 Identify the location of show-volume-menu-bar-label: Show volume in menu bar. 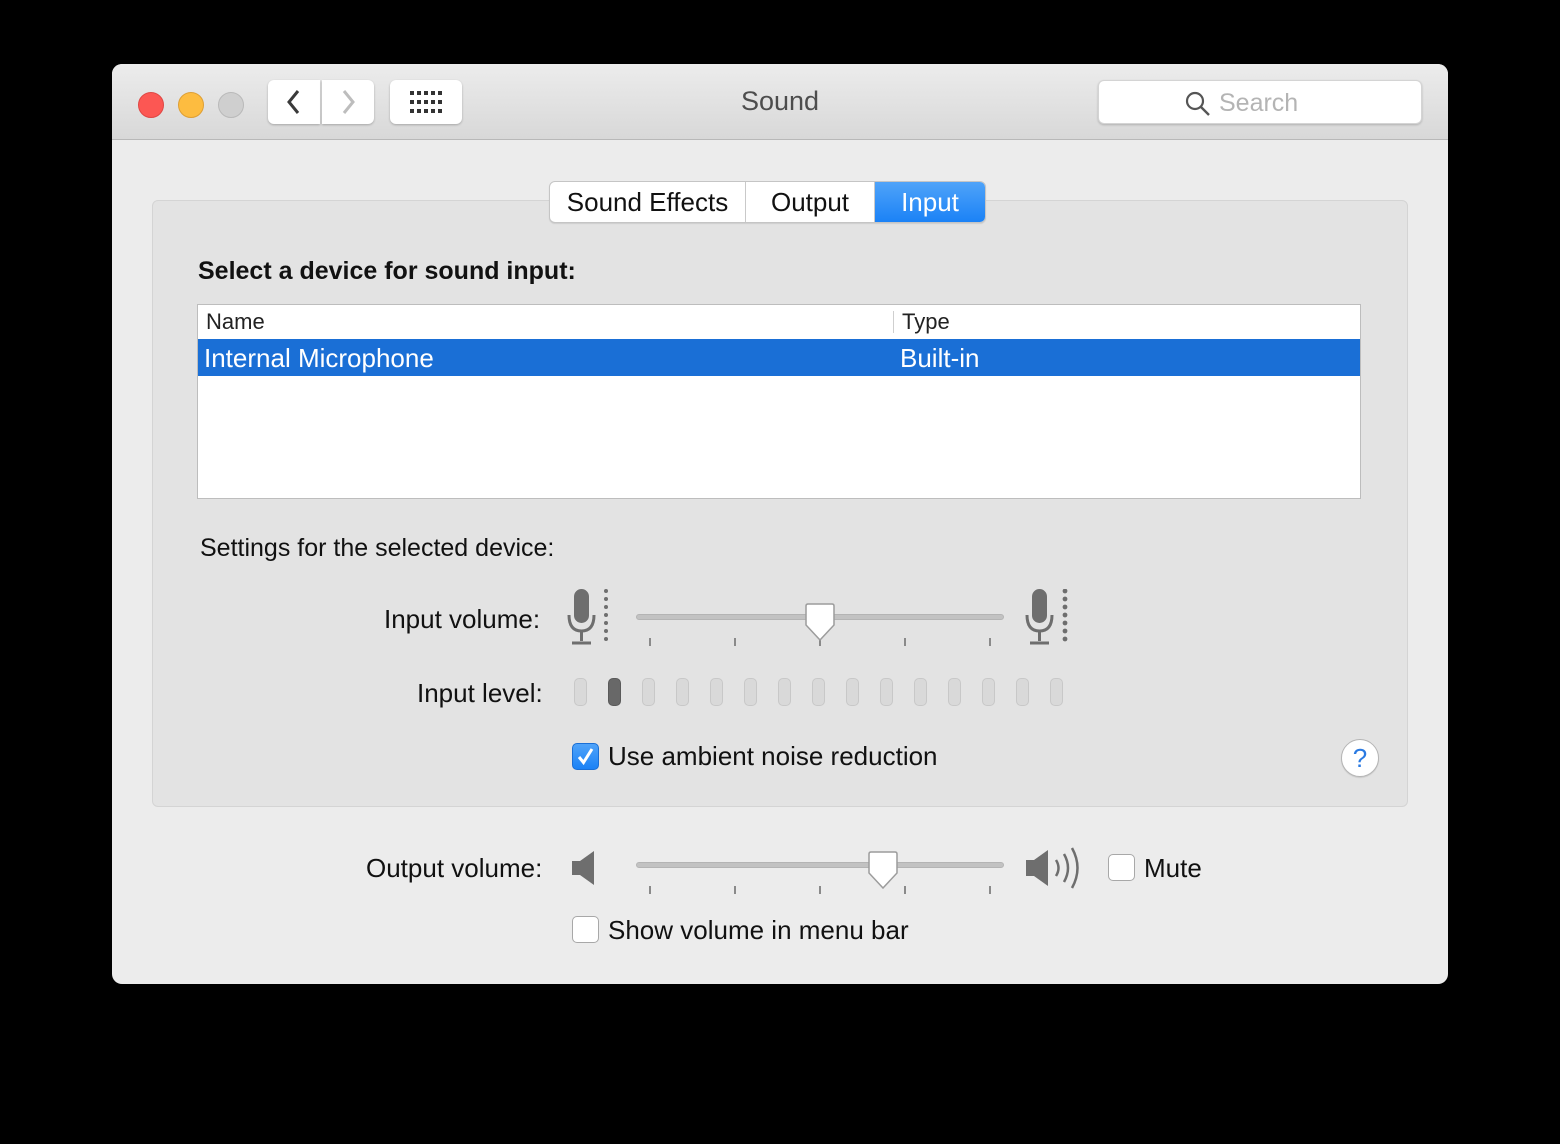
(758, 930).